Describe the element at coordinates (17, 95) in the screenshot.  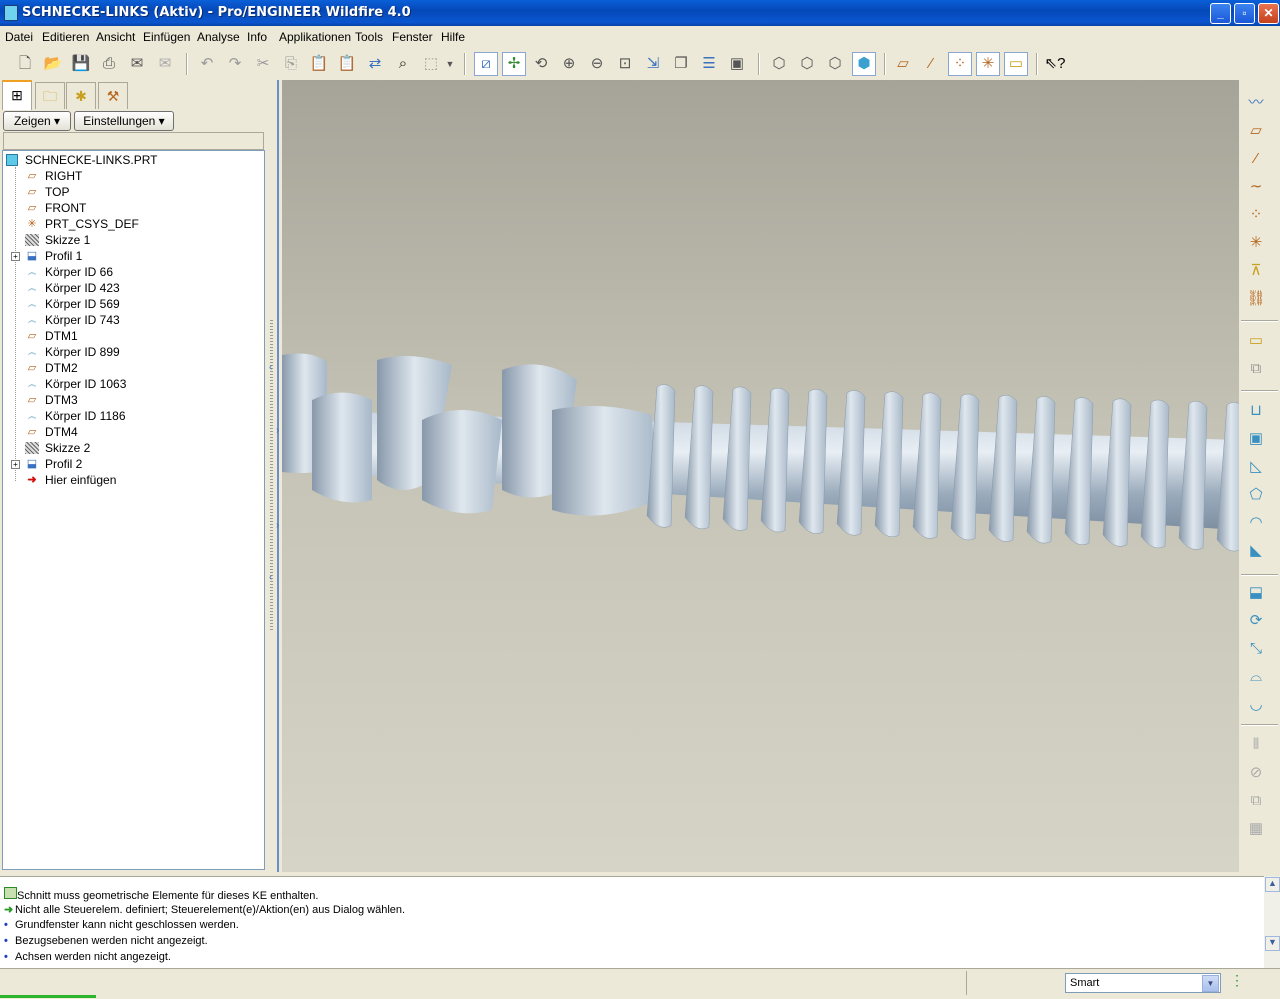
I see `model-tree-icon: ⊞` at that location.